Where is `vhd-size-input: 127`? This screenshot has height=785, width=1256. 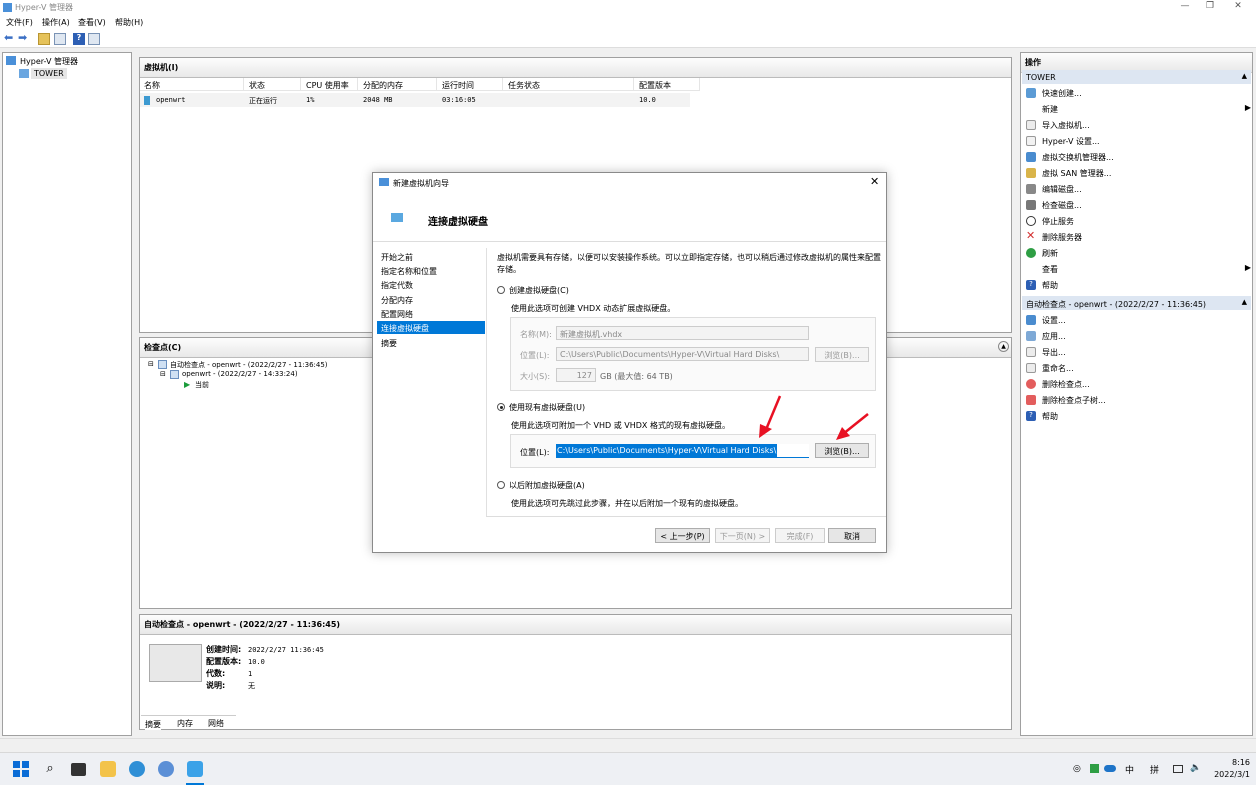
vhd-size-input: 127 is located at coordinates (576, 375).